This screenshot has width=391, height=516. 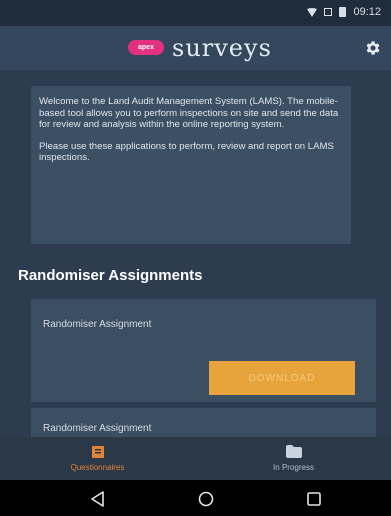 I want to click on settings-button, so click(x=373, y=48).